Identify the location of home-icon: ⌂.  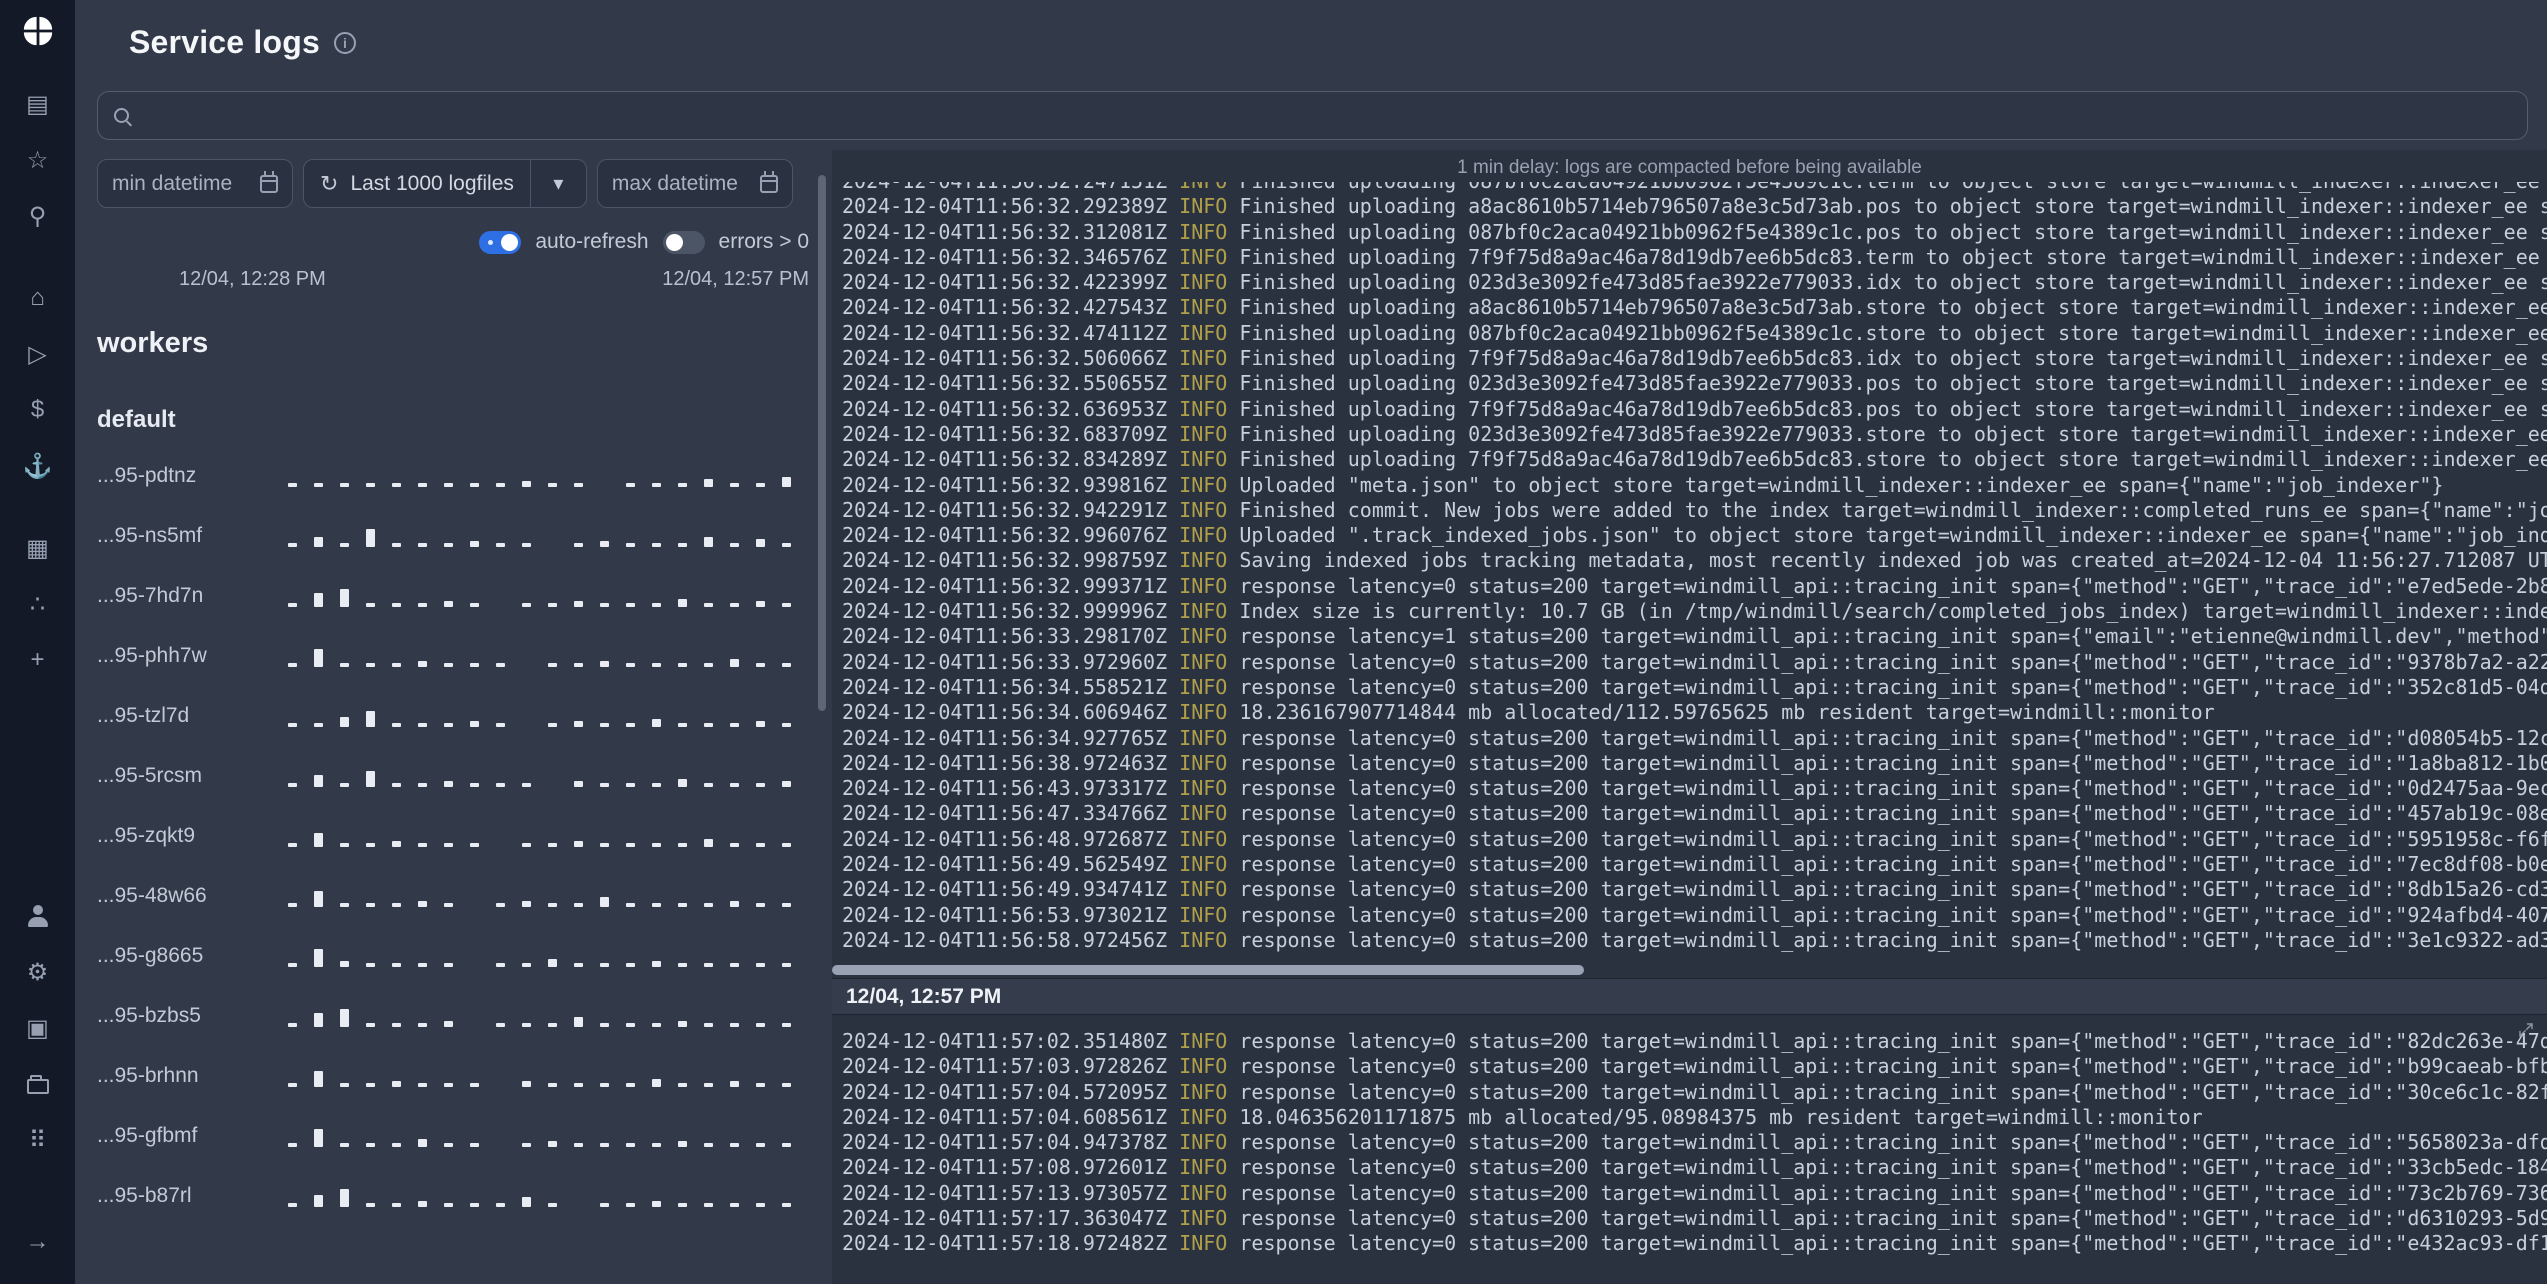
(38, 298).